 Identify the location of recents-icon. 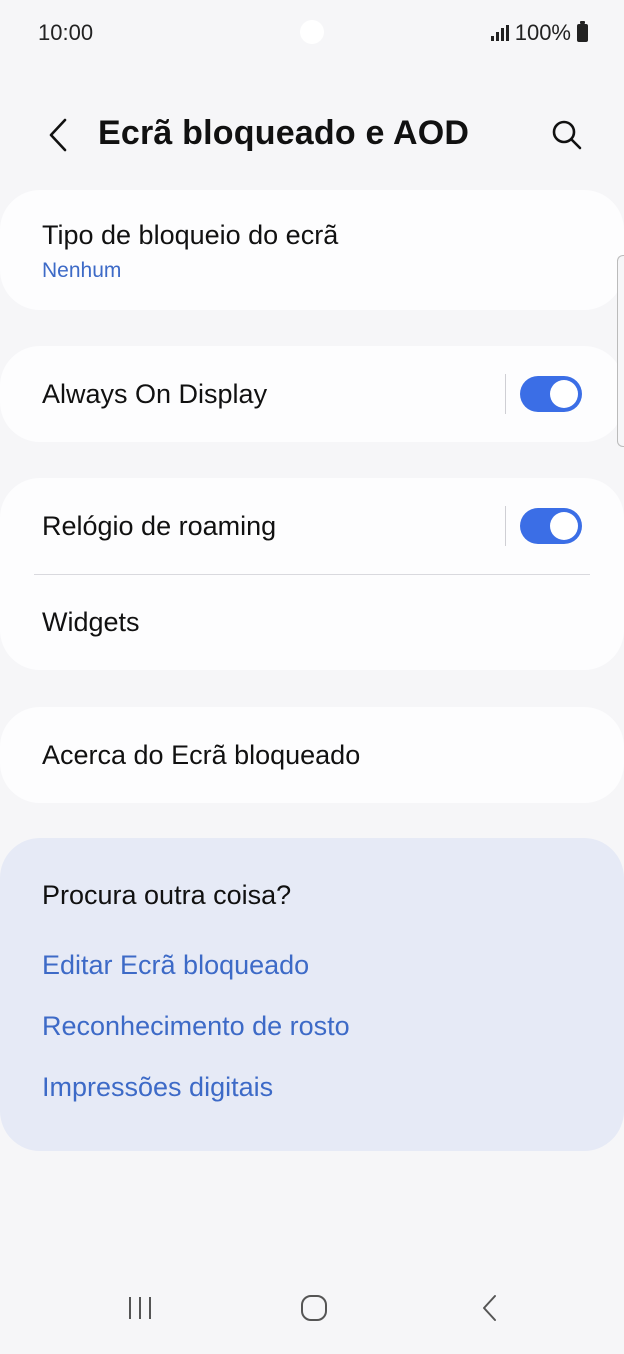
(140, 1308).